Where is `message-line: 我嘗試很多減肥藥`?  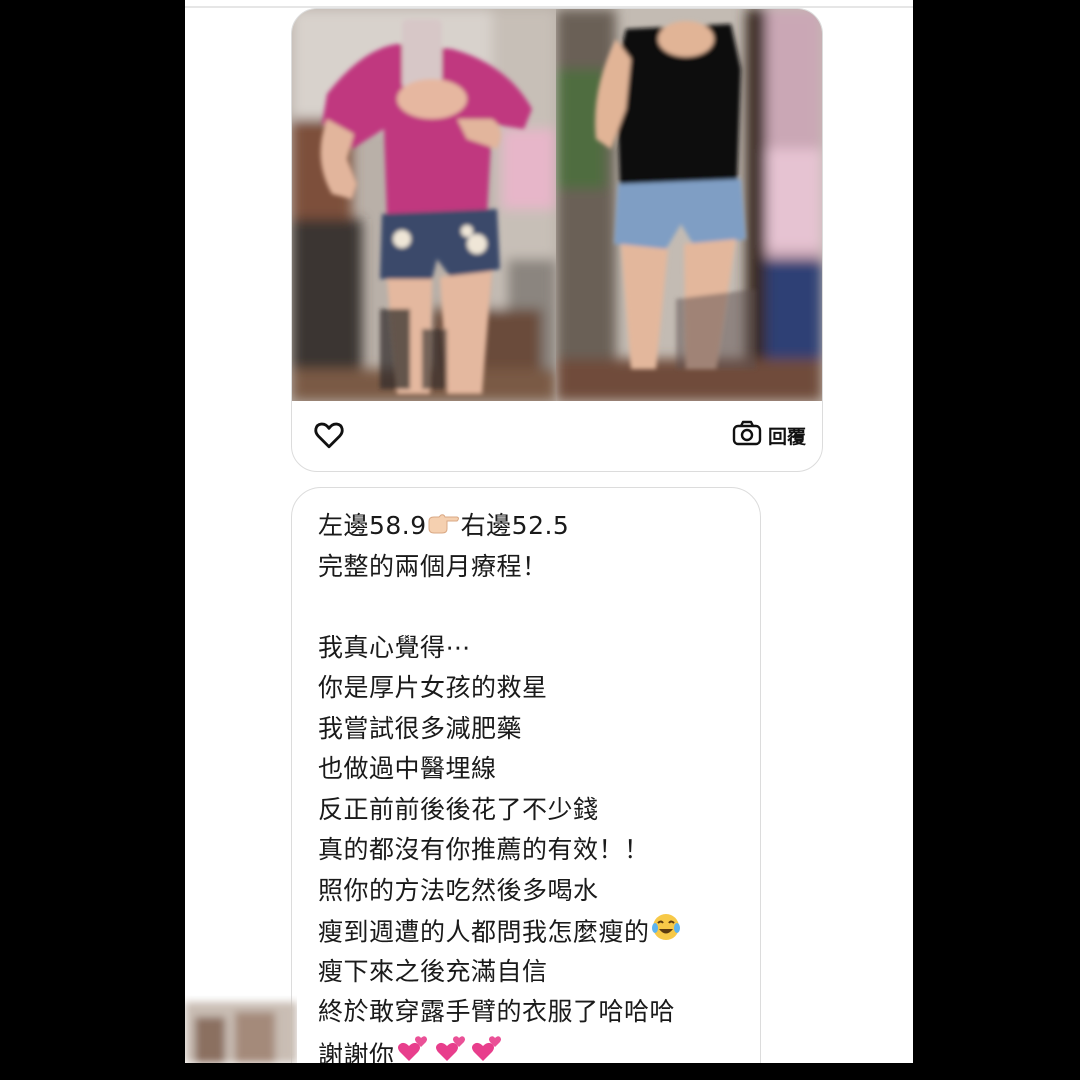 message-line: 我嘗試很多減肥藥 is located at coordinates (420, 728).